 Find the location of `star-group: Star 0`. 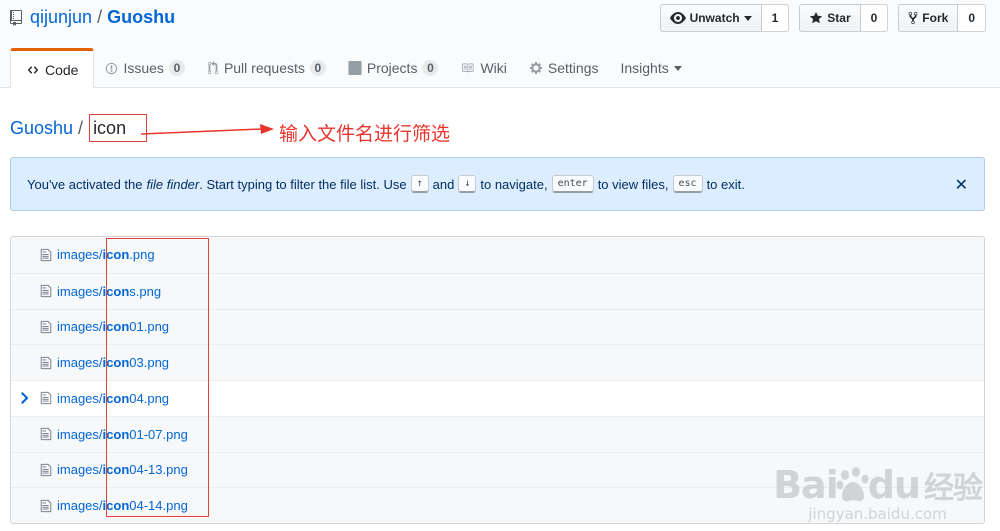

star-group: Star 0 is located at coordinates (844, 18).